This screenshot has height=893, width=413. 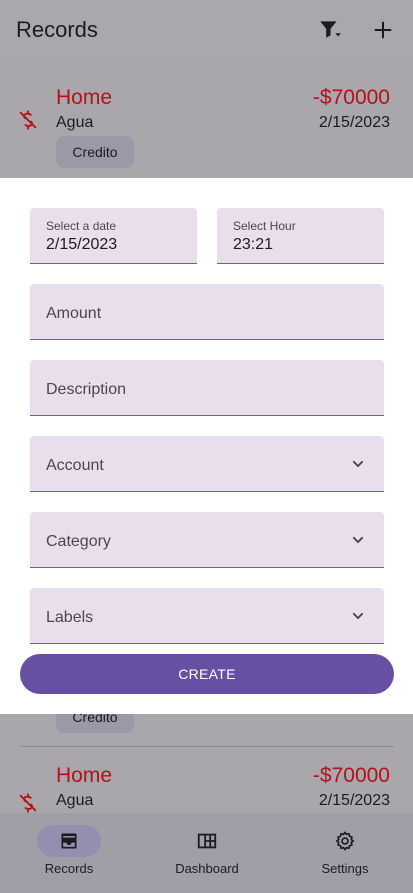 What do you see at coordinates (82, 244) in the screenshot?
I see `date-field-value: 2/15/2023` at bounding box center [82, 244].